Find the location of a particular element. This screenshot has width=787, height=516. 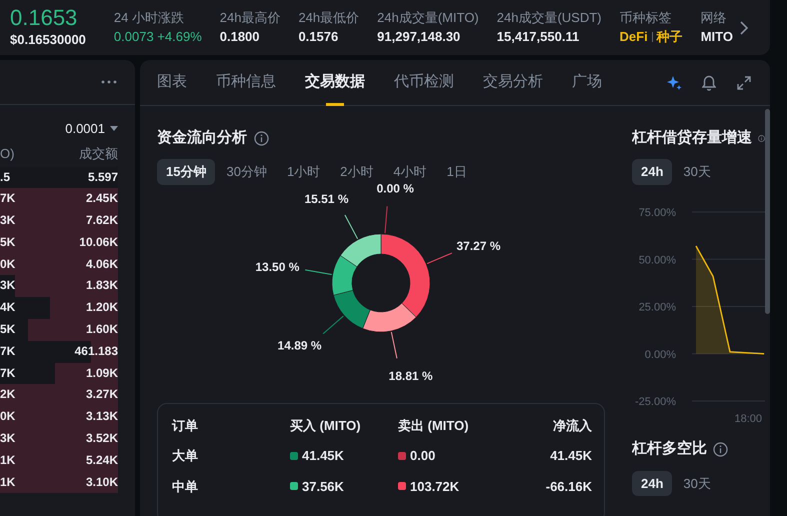

table-cell-text: 1K is located at coordinates (8, 482).